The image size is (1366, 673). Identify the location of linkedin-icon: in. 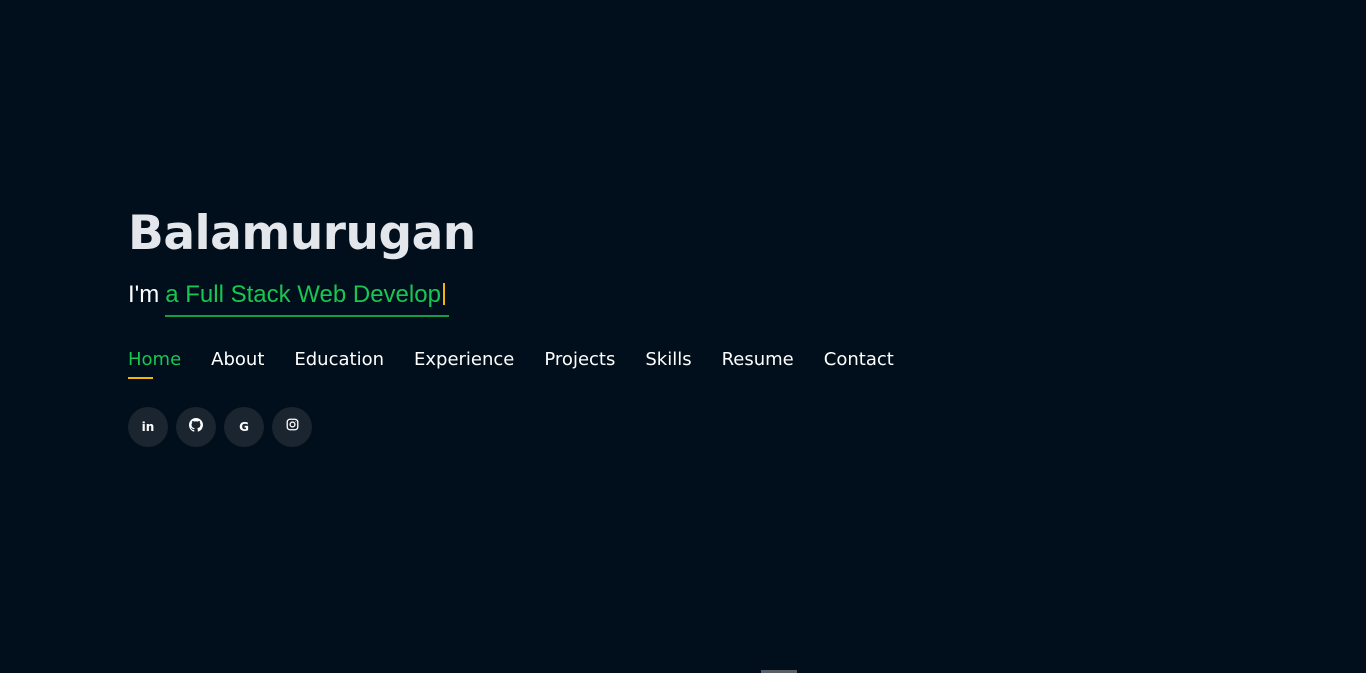
(148, 427).